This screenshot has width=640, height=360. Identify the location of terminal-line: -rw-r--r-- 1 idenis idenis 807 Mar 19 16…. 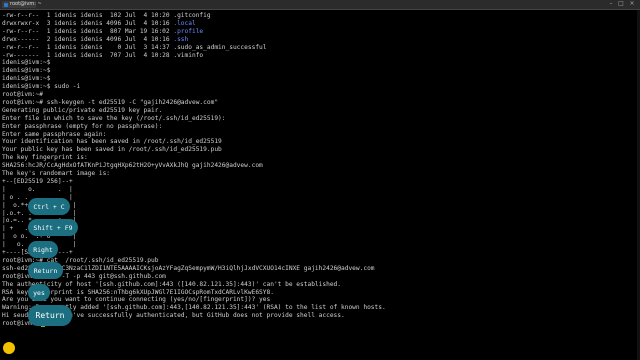
(103, 31).